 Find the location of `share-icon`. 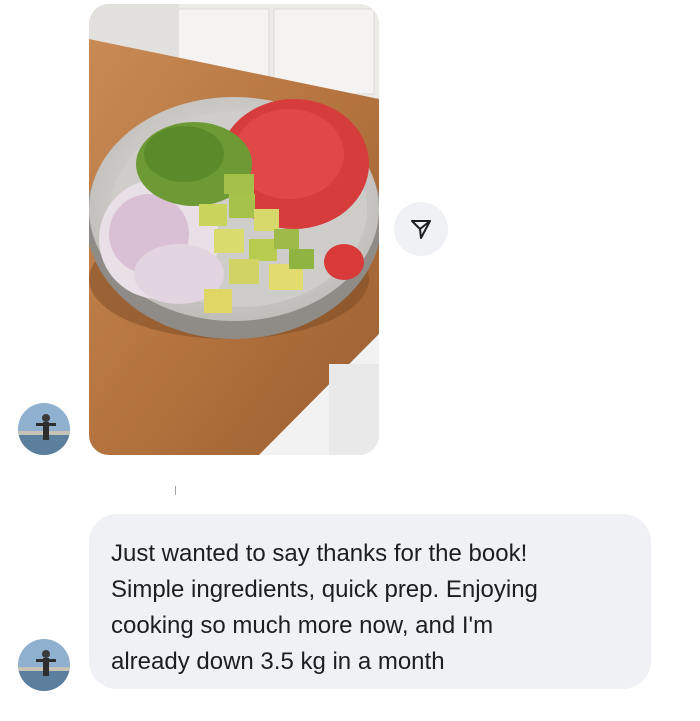

share-icon is located at coordinates (421, 229).